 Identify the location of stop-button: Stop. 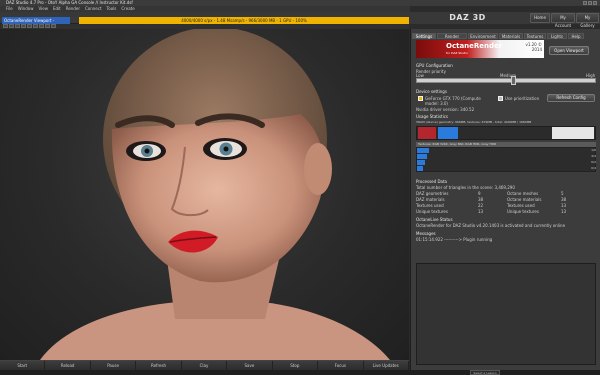
(295, 365).